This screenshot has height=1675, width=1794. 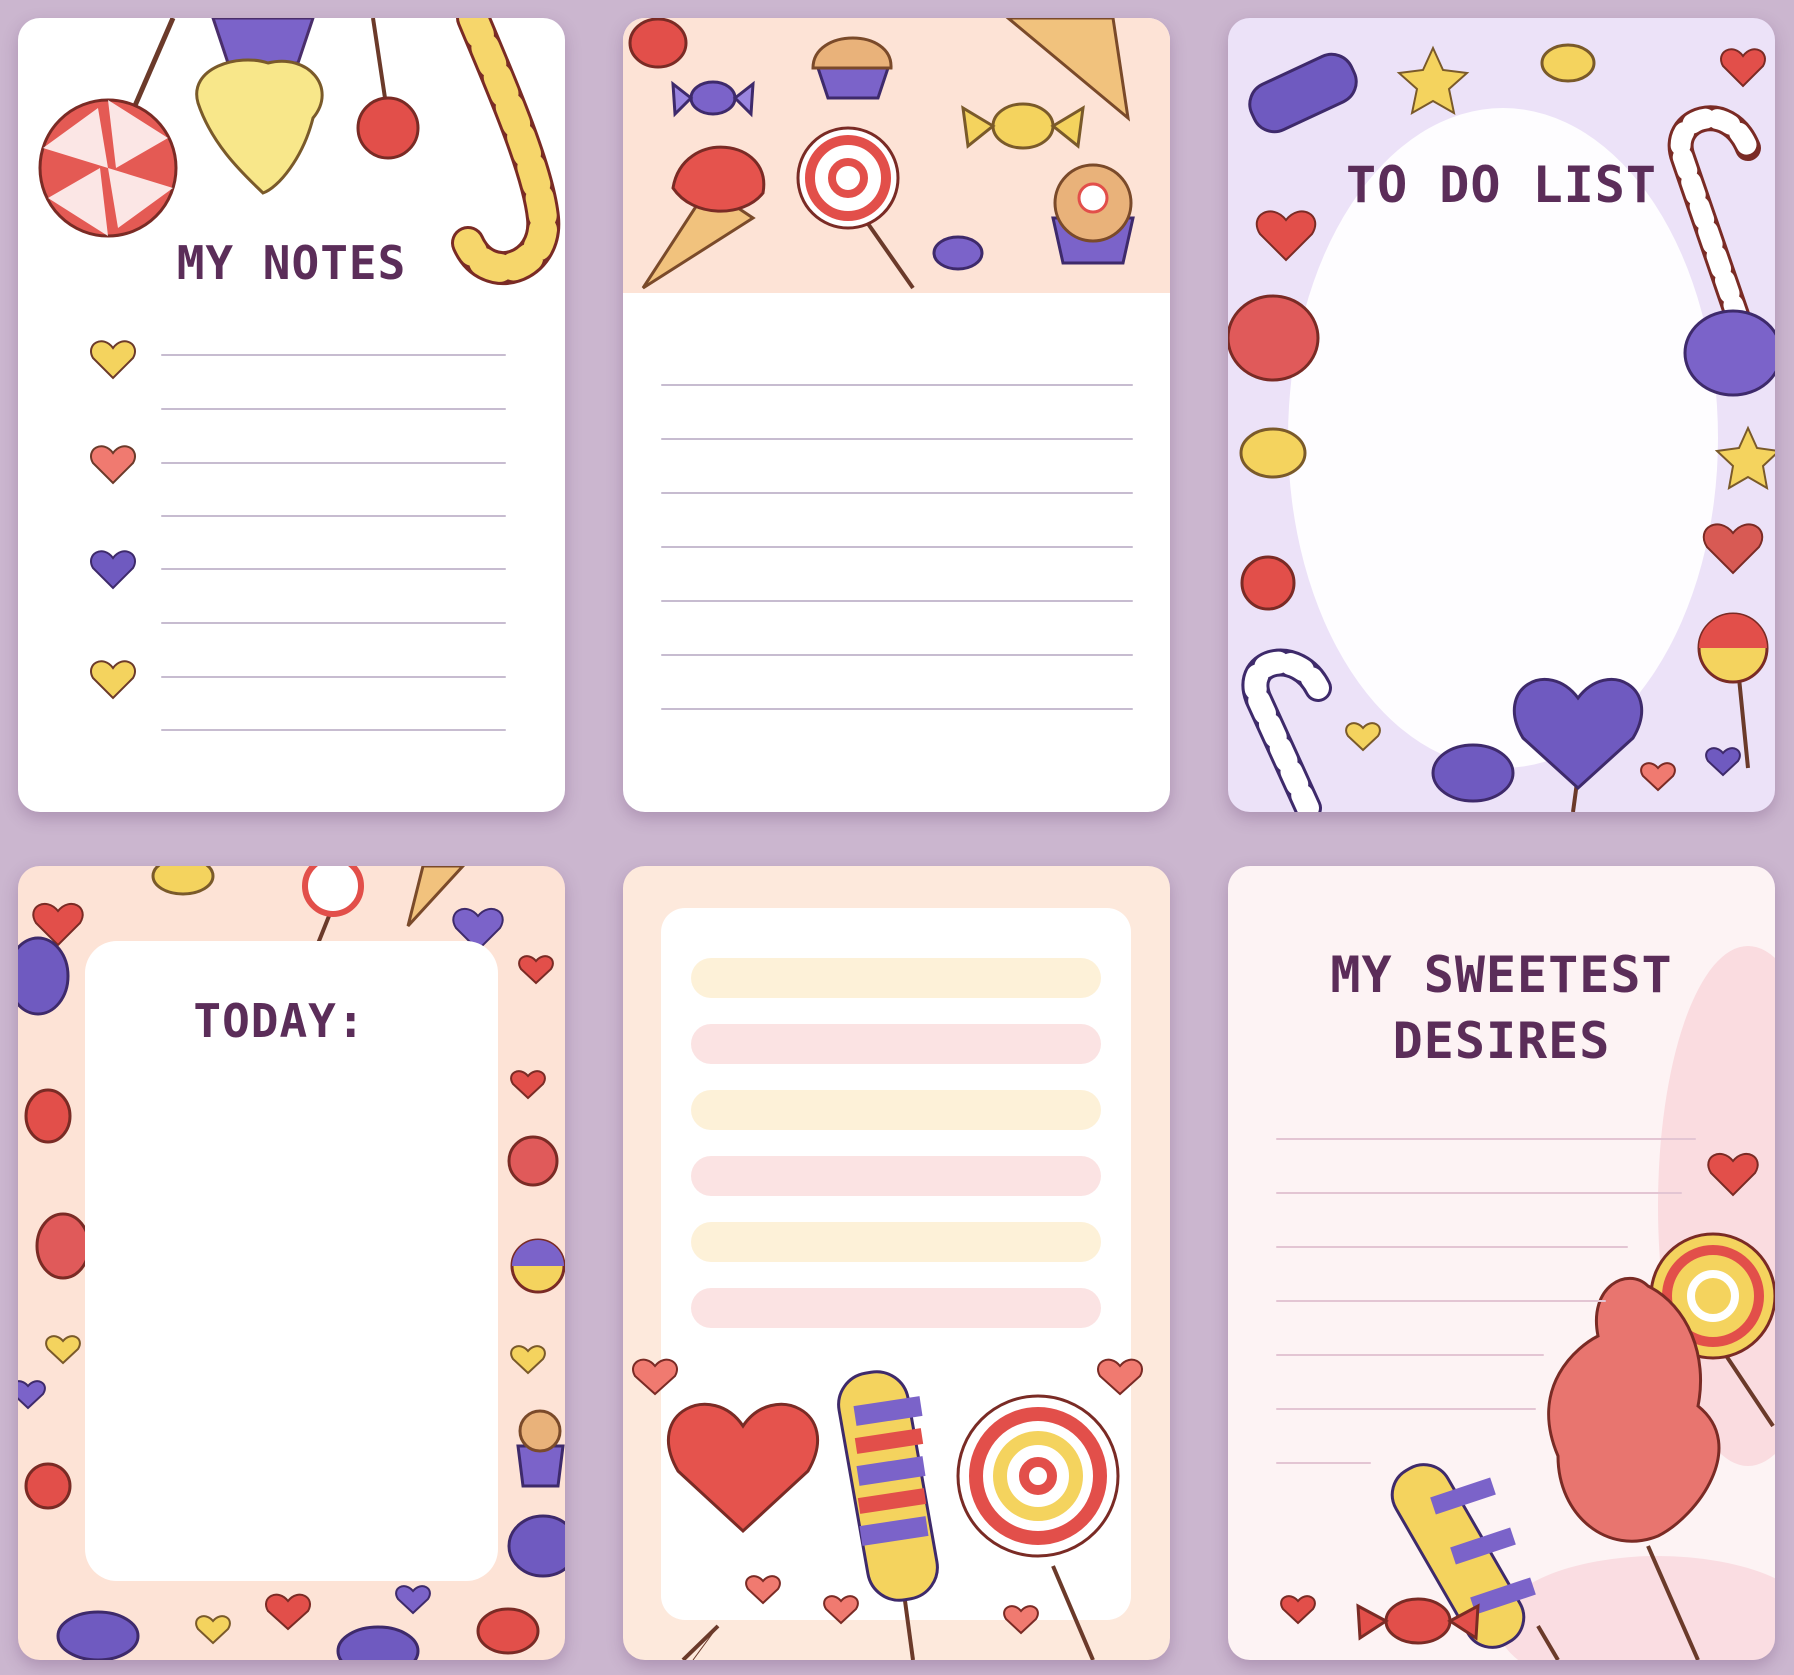 I want to click on candy-frame-illustration, so click(x=1501, y=427).